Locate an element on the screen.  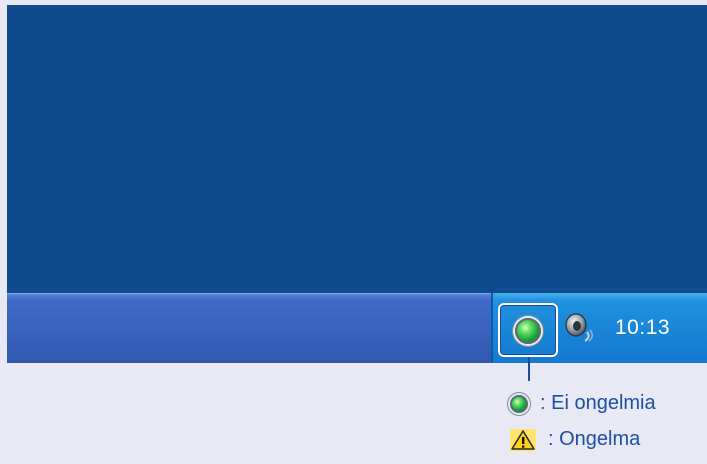
taskbar is located at coordinates (249, 328).